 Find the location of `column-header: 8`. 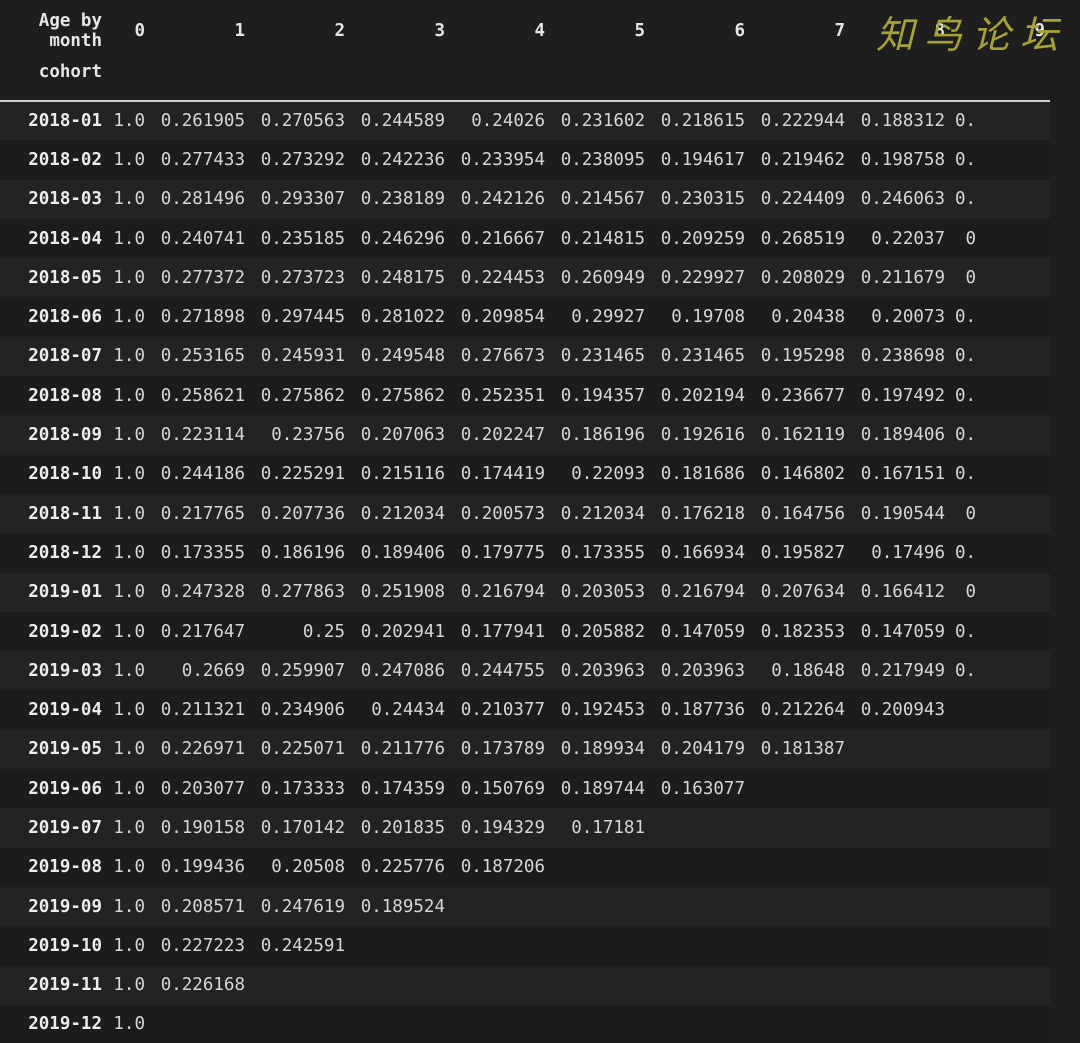

column-header: 8 is located at coordinates (939, 31).